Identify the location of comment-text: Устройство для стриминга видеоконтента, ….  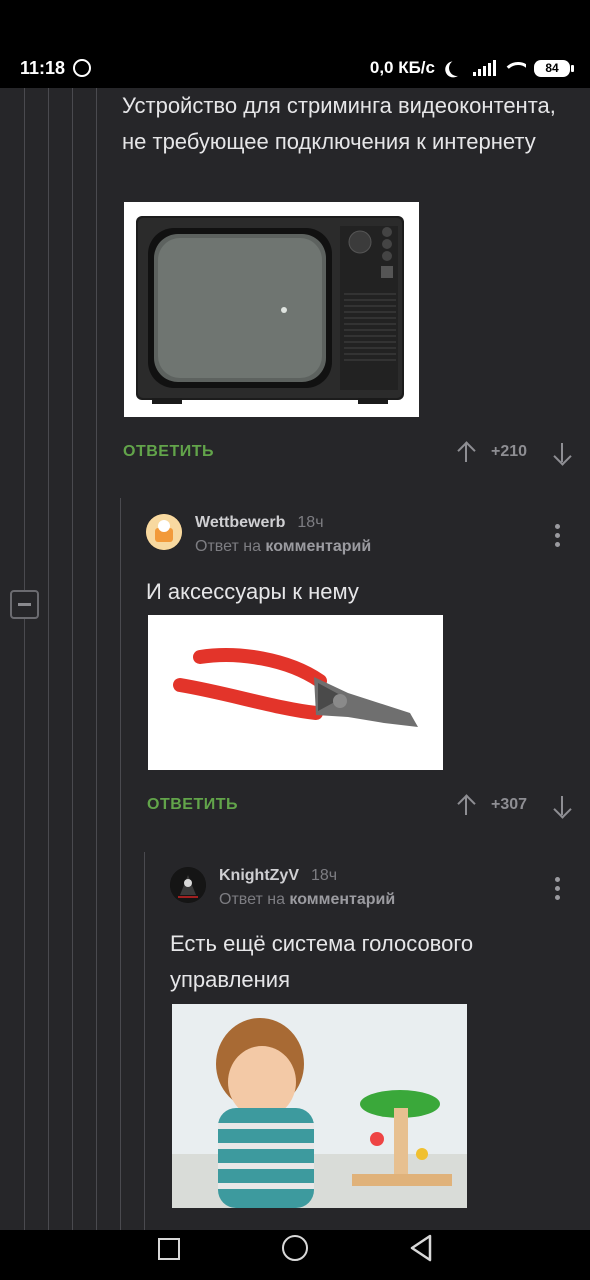
(339, 123).